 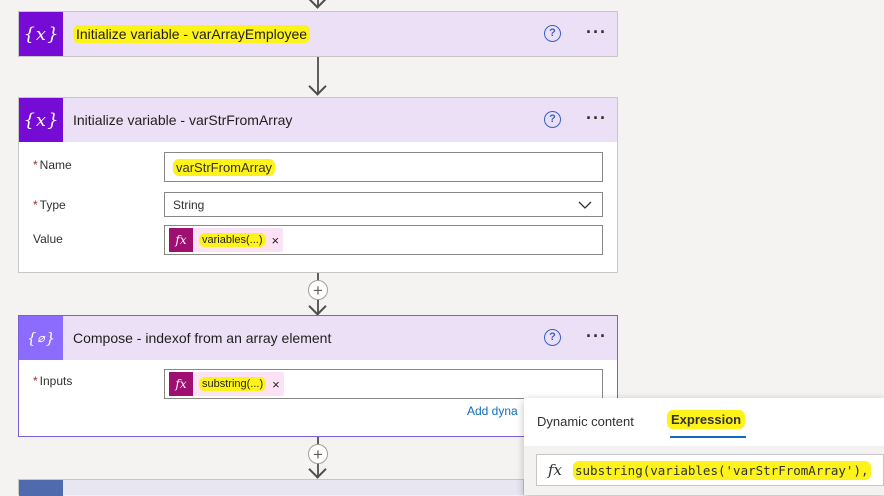 What do you see at coordinates (53, 381) in the screenshot?
I see `inputs-label: * Inputs` at bounding box center [53, 381].